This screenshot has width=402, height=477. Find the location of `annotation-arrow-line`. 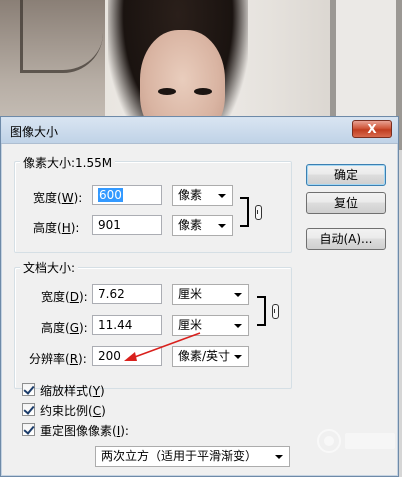

annotation-arrow-line is located at coordinates (166, 345).